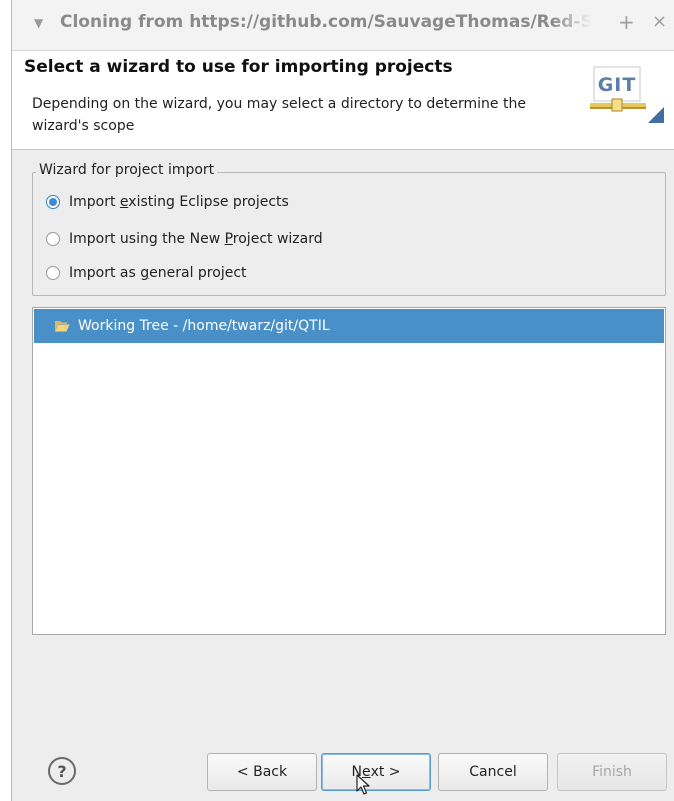 This screenshot has width=674, height=801. I want to click on back-button: < Back, so click(262, 772).